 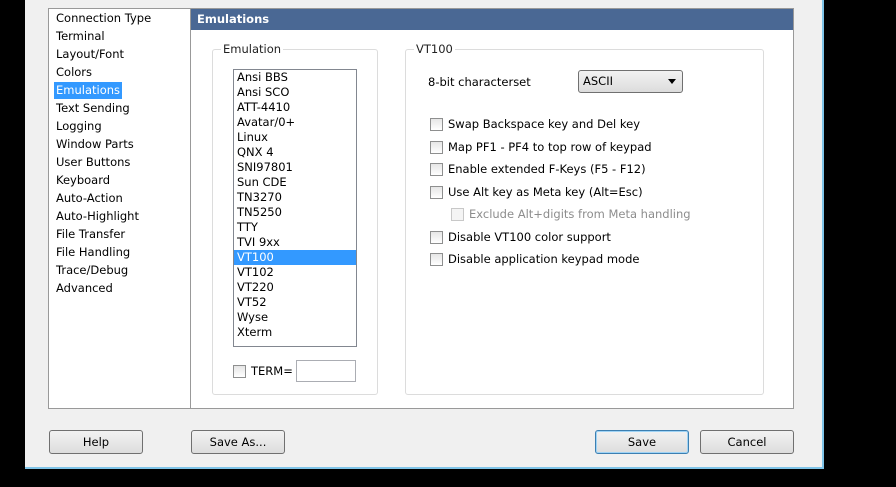 What do you see at coordinates (326, 371) in the screenshot?
I see `term-input` at bounding box center [326, 371].